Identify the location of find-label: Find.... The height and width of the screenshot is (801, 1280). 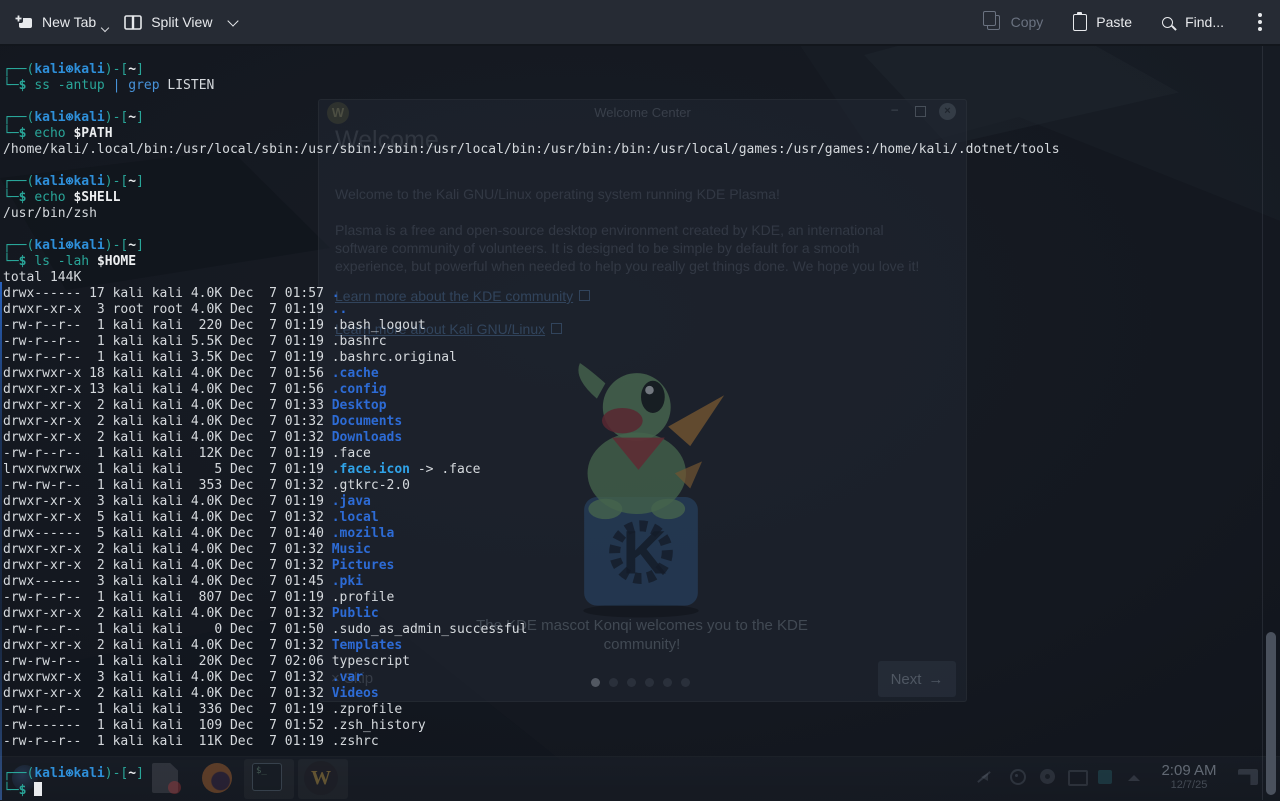
(1204, 22).